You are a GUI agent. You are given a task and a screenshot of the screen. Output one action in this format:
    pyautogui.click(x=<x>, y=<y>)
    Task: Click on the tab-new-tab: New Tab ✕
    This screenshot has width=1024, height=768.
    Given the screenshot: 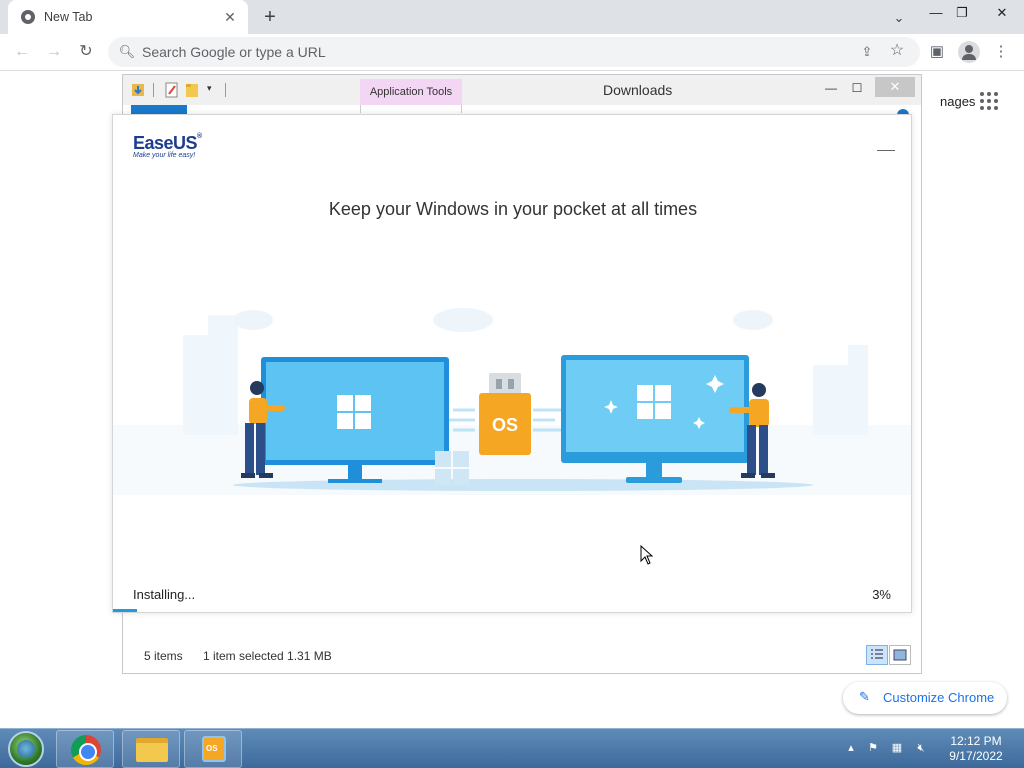 What is the action you would take?
    pyautogui.click(x=128, y=17)
    